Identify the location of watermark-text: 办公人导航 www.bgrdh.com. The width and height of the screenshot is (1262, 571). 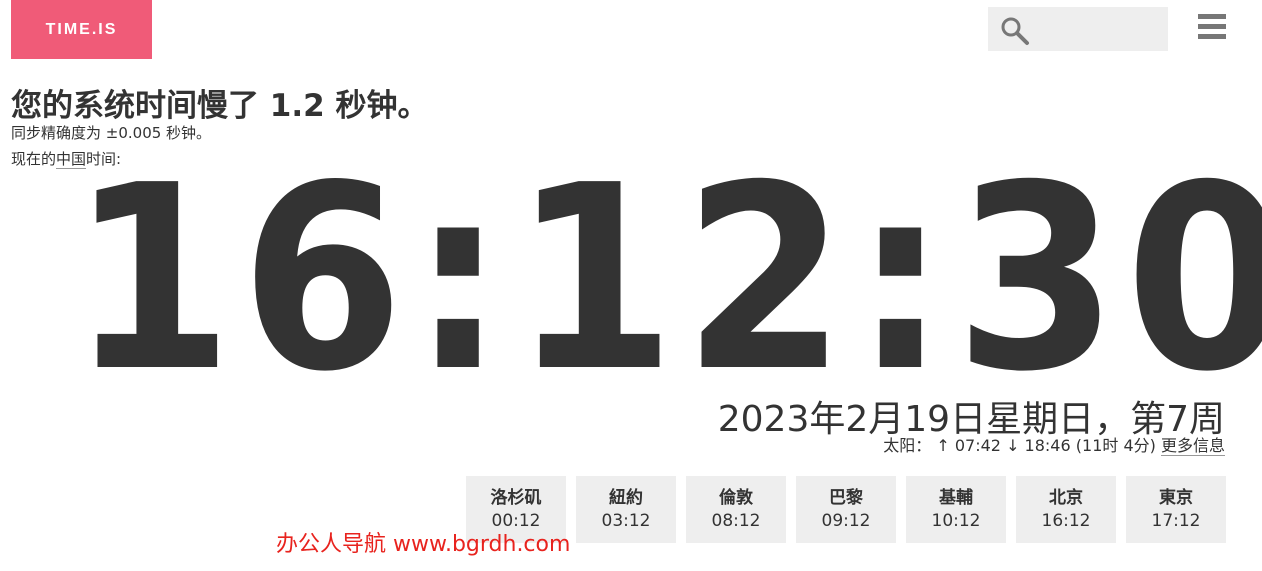
(423, 544).